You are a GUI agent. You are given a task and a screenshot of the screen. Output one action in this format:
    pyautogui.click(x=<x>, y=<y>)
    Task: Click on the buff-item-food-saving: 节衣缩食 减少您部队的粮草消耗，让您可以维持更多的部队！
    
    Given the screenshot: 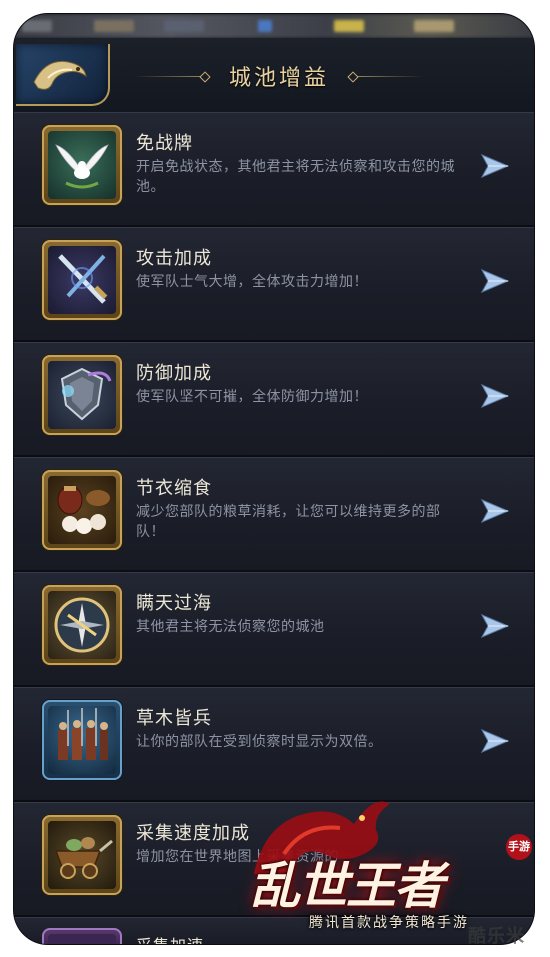 What is the action you would take?
    pyautogui.click(x=274, y=514)
    